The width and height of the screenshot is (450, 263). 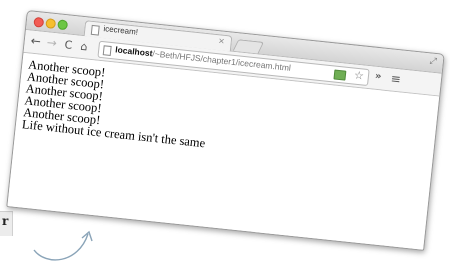 What do you see at coordinates (35, 41) in the screenshot?
I see `back-arrow-icon: ←` at bounding box center [35, 41].